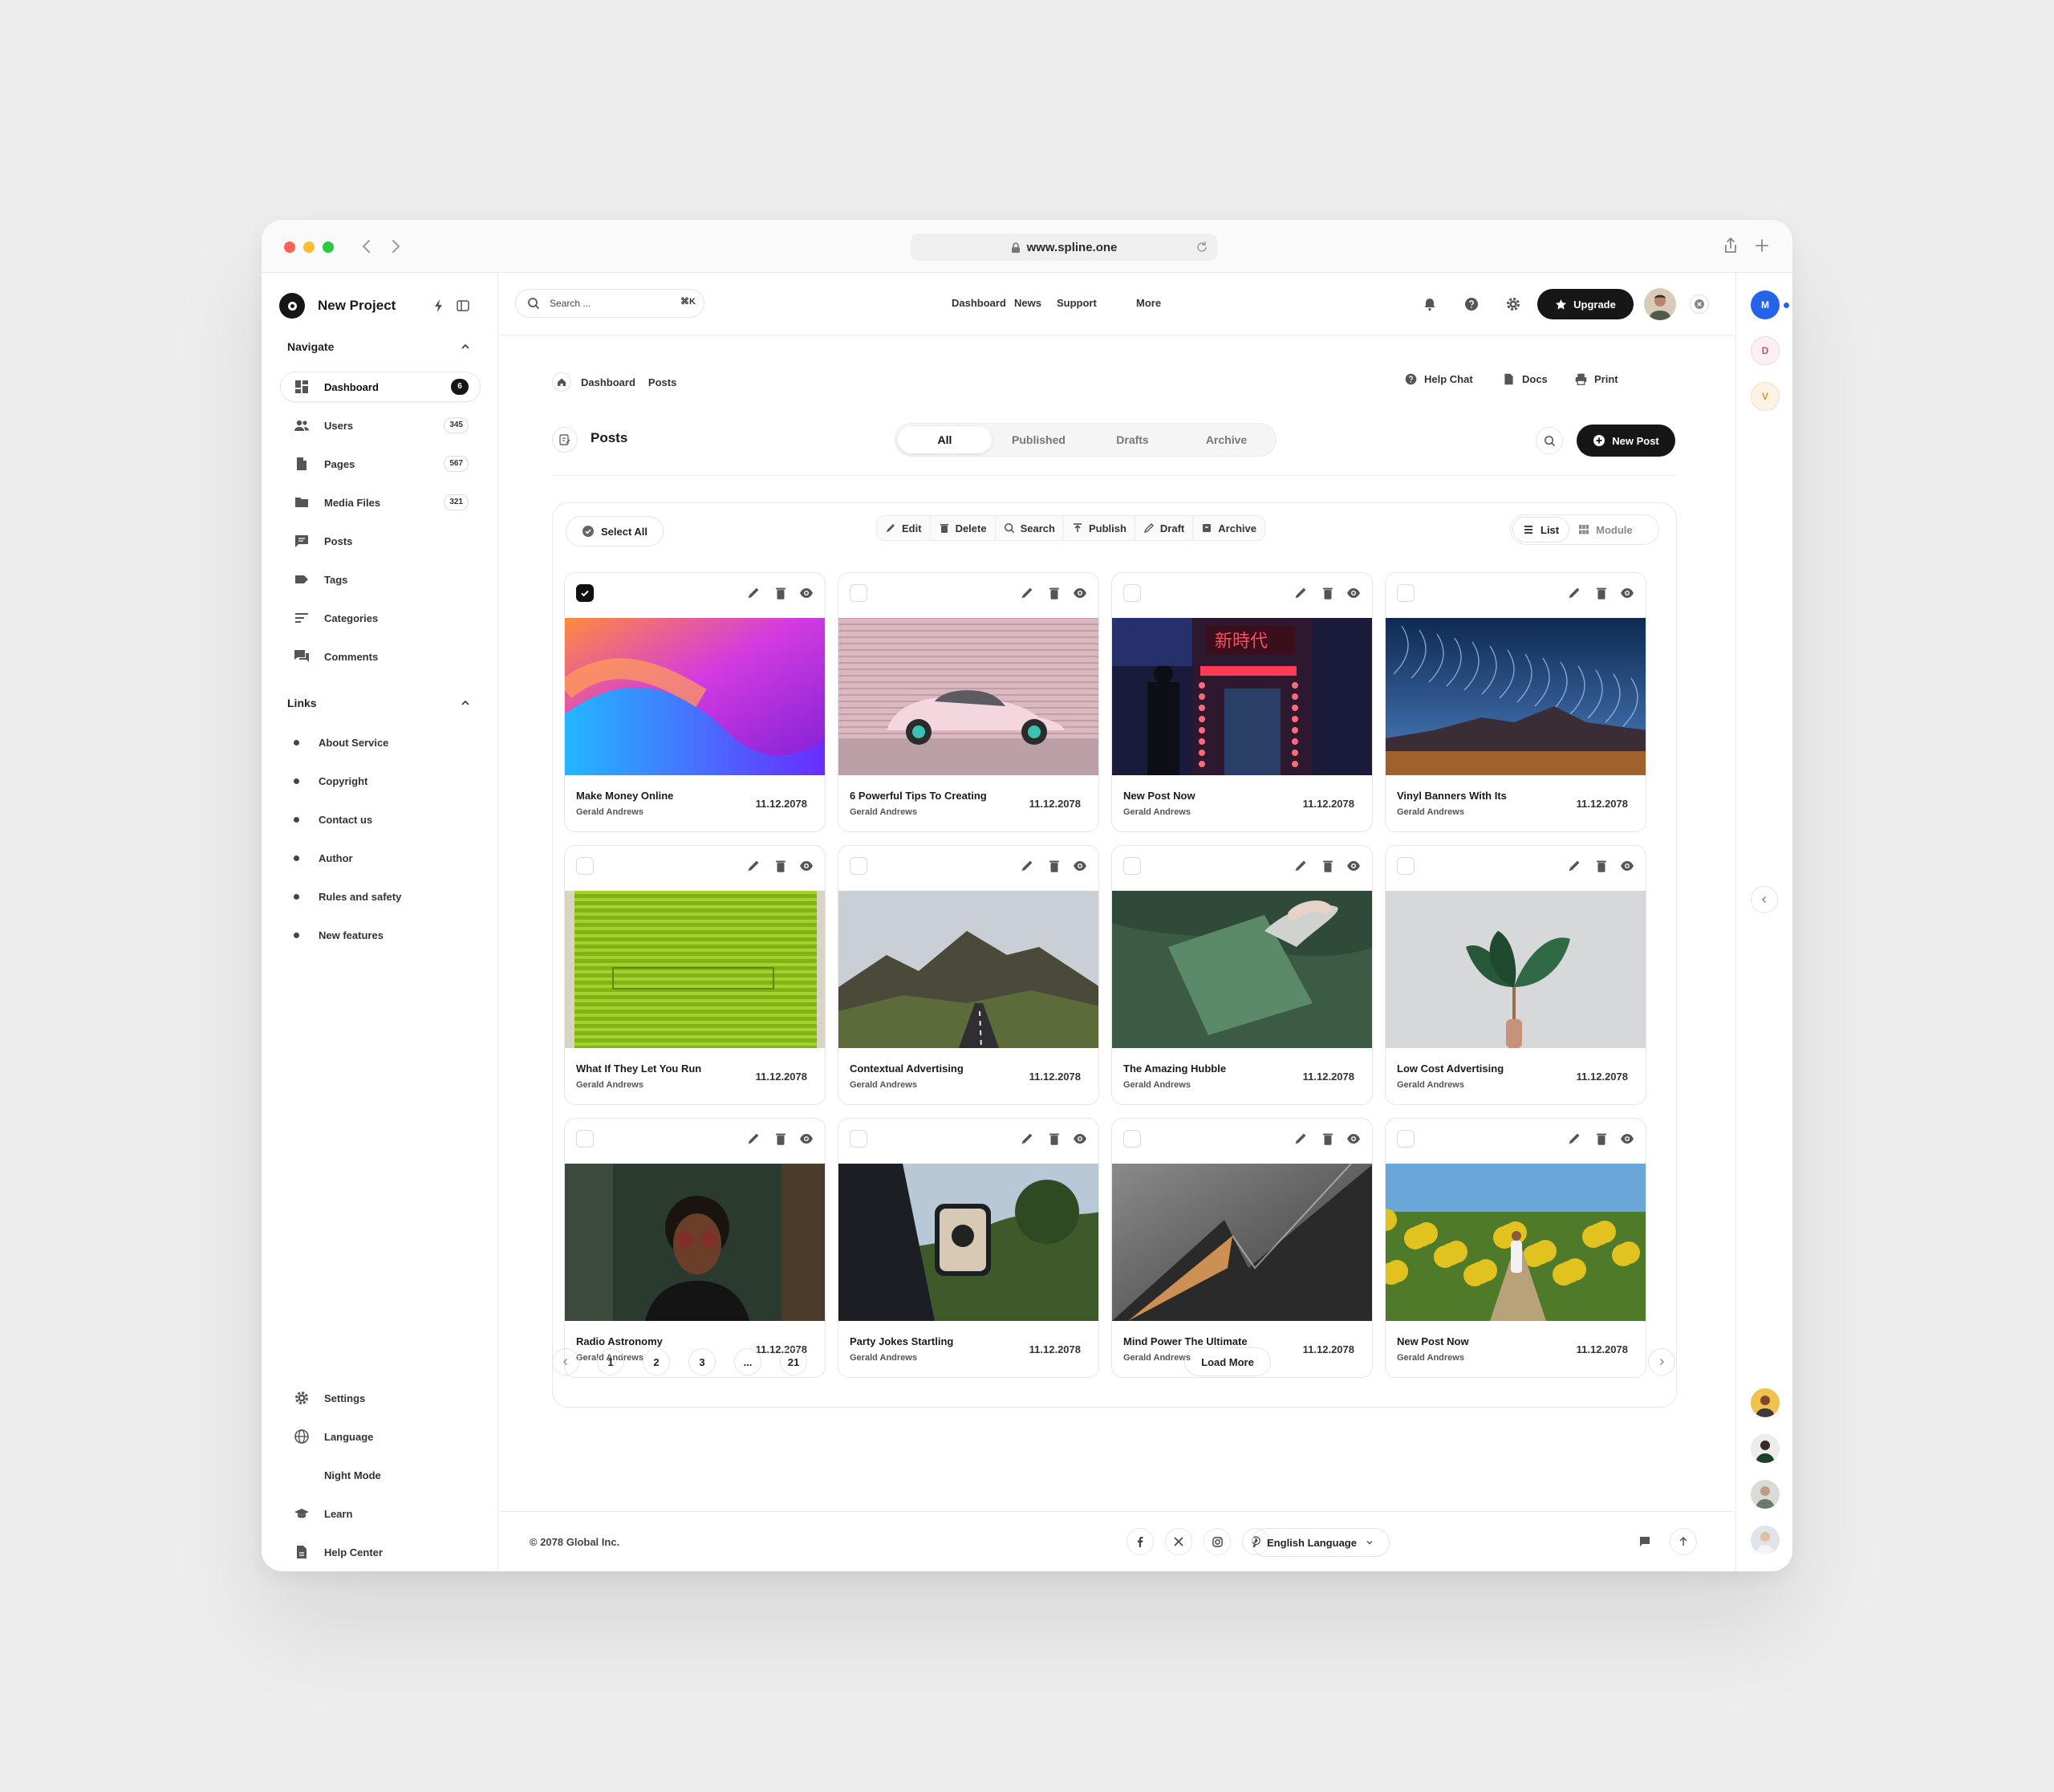 The width and height of the screenshot is (2054, 1792). Describe the element at coordinates (381, 386) in the screenshot. I see `sidebar-item-dashboard: Dashboard 6` at that location.